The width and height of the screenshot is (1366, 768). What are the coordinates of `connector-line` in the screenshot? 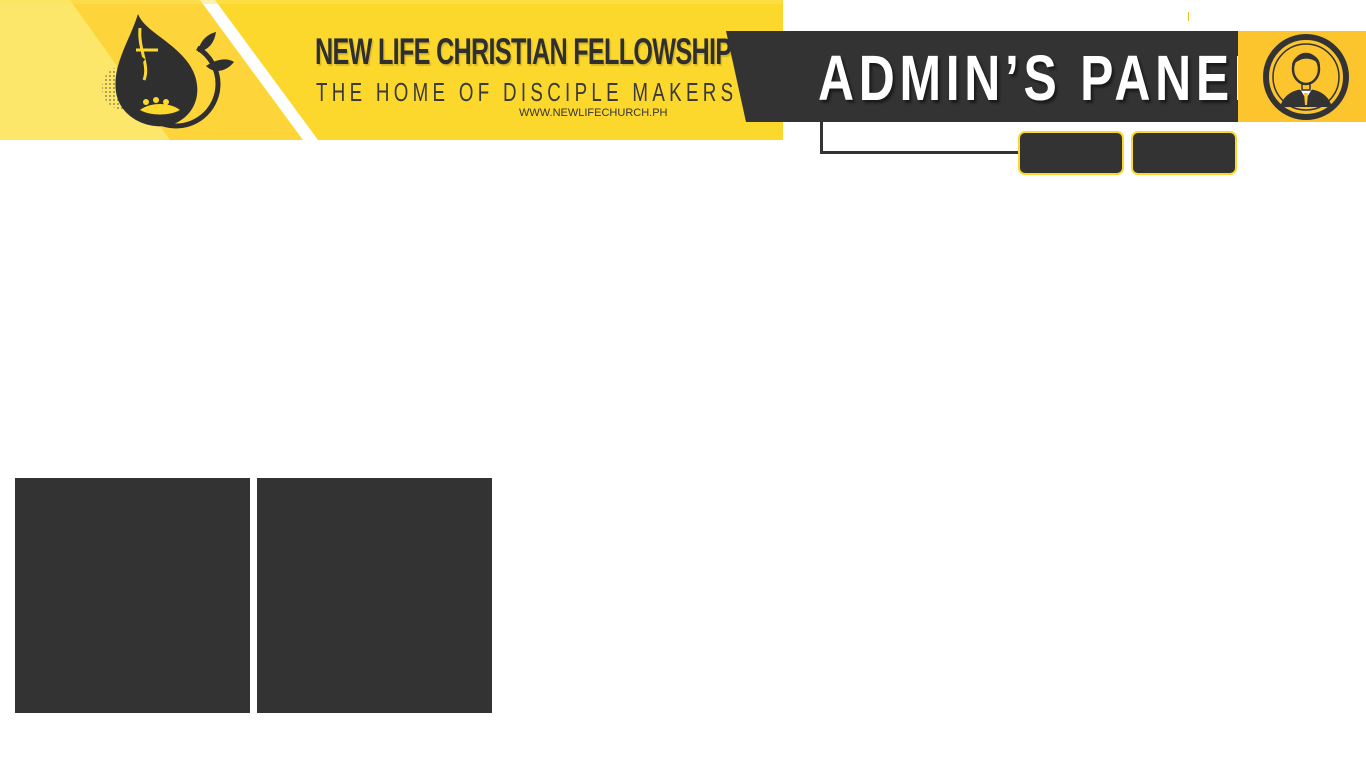 It's located at (920, 138).